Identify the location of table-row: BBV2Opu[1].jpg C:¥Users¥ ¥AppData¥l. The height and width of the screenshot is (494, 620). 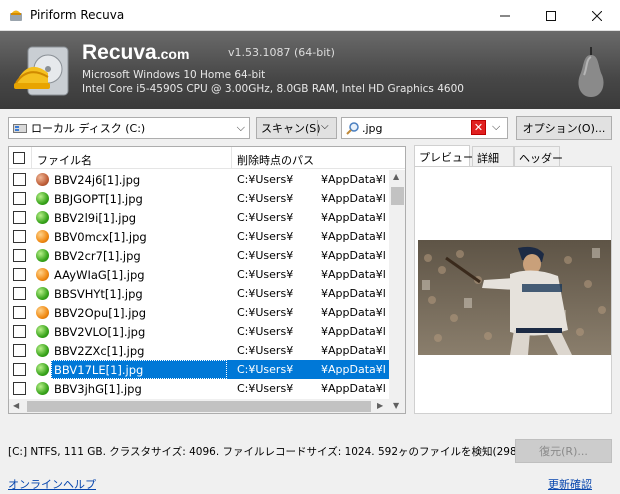
(199, 312).